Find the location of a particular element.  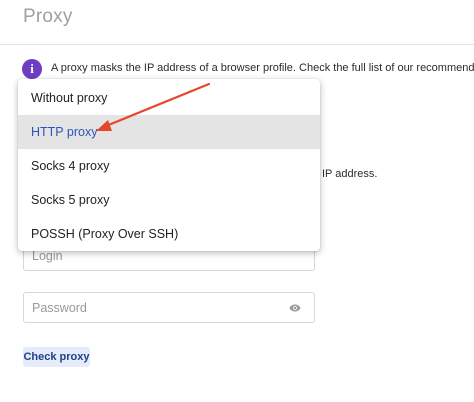

eye-icon is located at coordinates (295, 308).